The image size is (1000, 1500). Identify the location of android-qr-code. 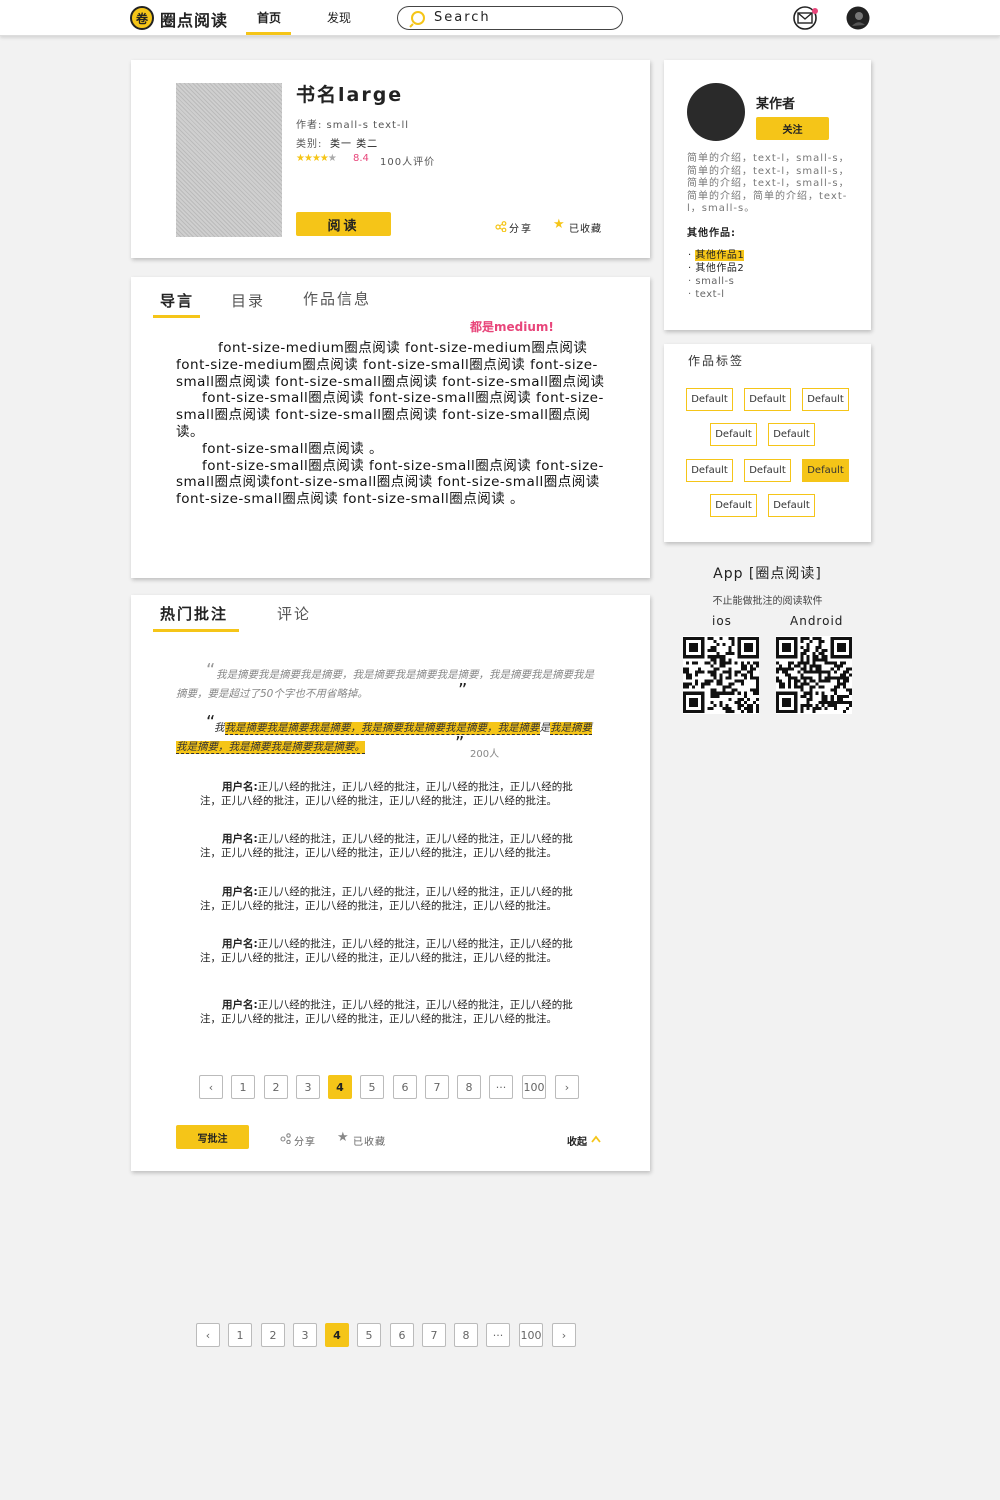
(814, 675).